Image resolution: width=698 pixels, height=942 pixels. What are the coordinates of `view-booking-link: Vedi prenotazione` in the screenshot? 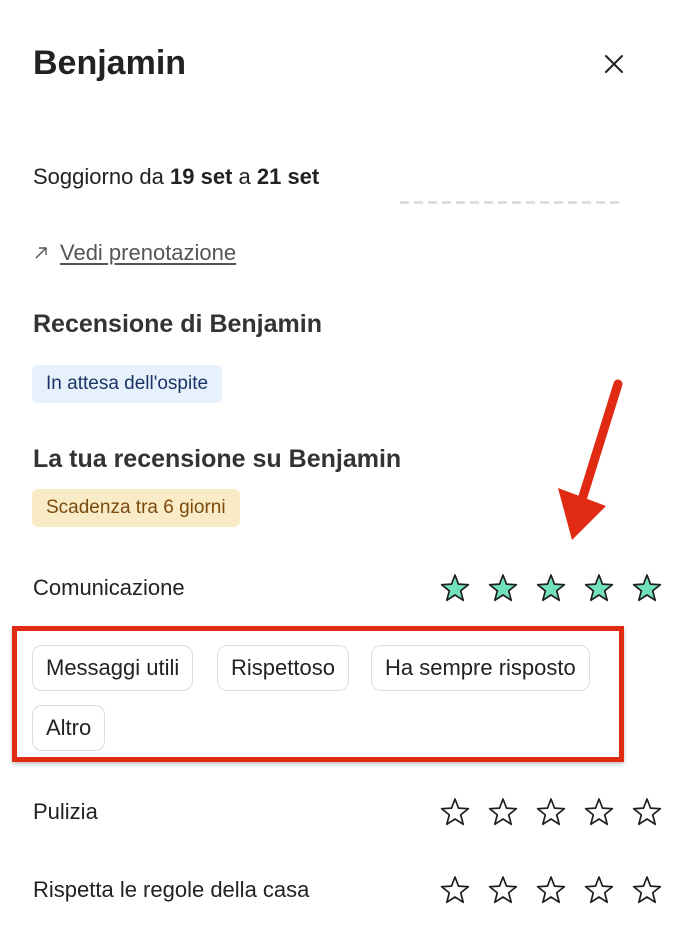 It's located at (134, 253).